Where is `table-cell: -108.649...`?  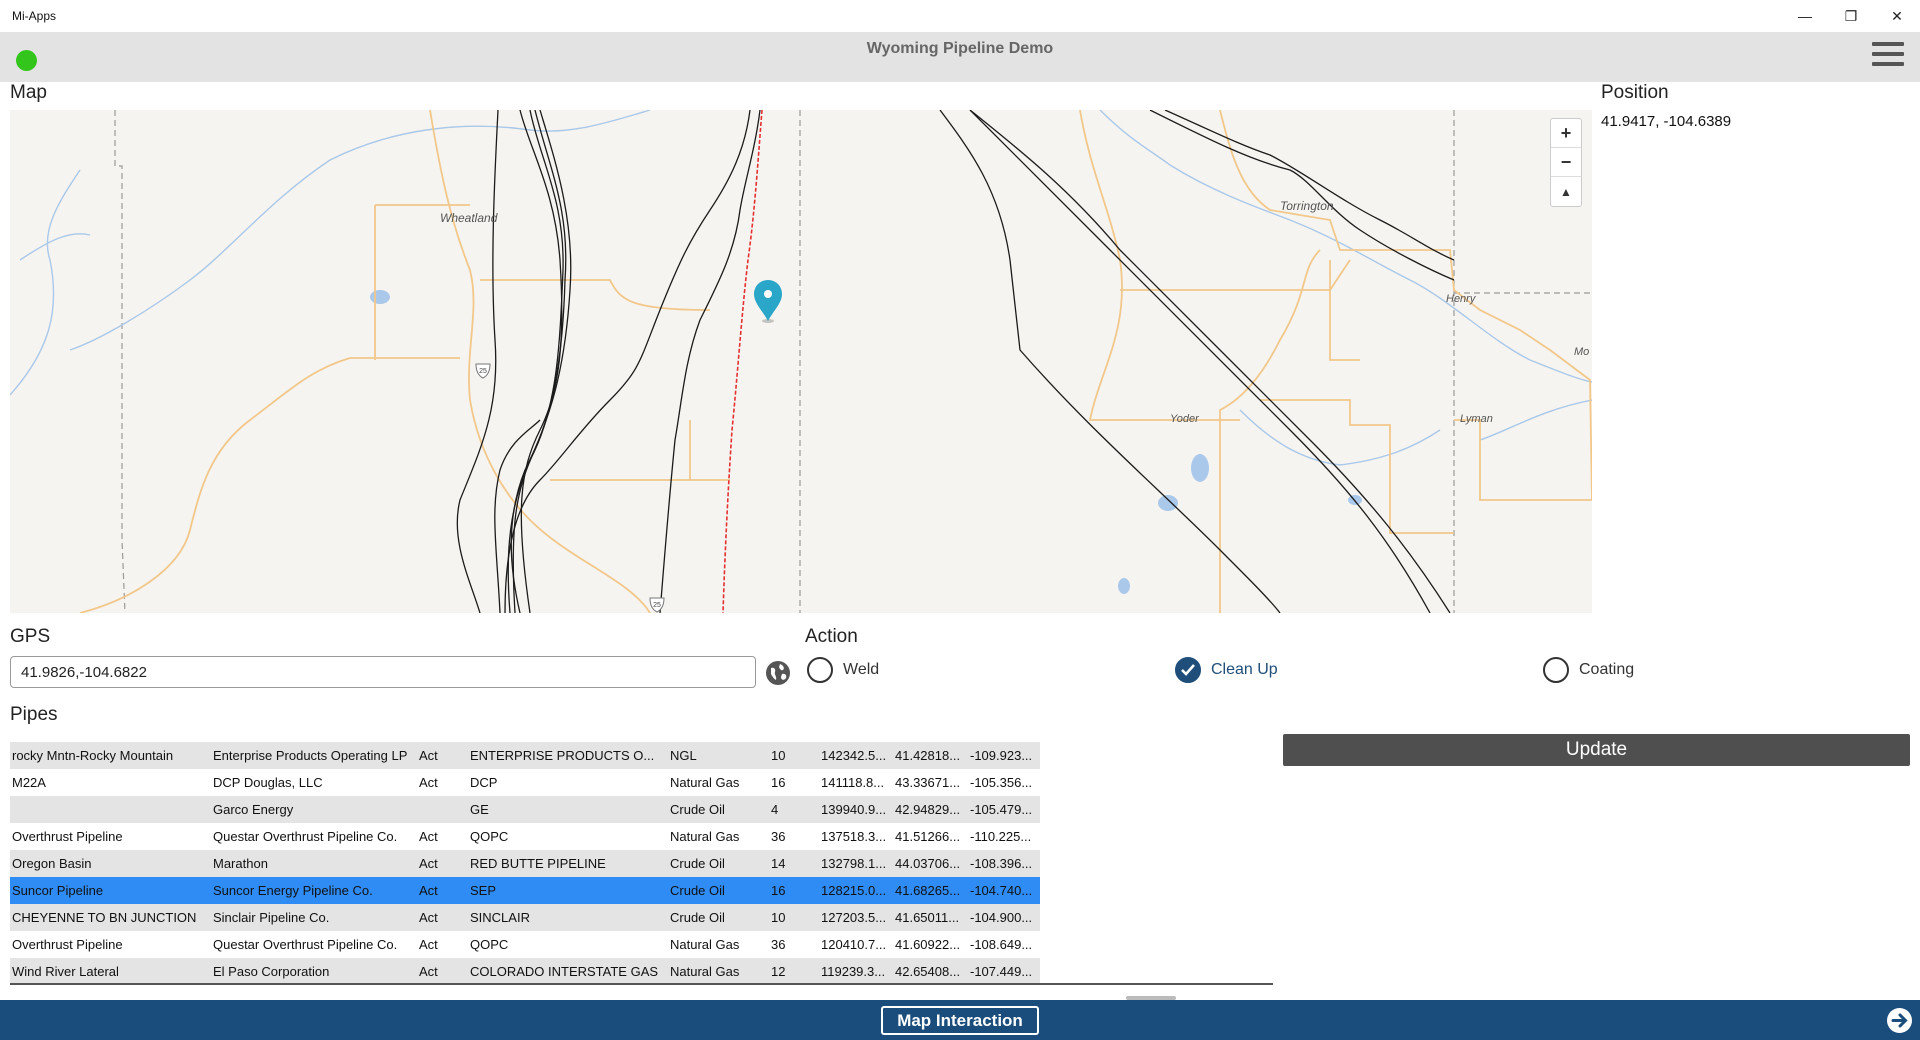
table-cell: -108.649... is located at coordinates (1001, 944).